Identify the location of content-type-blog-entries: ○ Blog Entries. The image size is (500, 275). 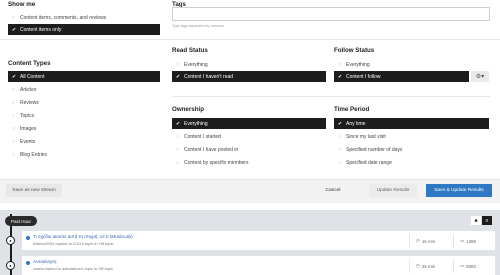
(84, 154).